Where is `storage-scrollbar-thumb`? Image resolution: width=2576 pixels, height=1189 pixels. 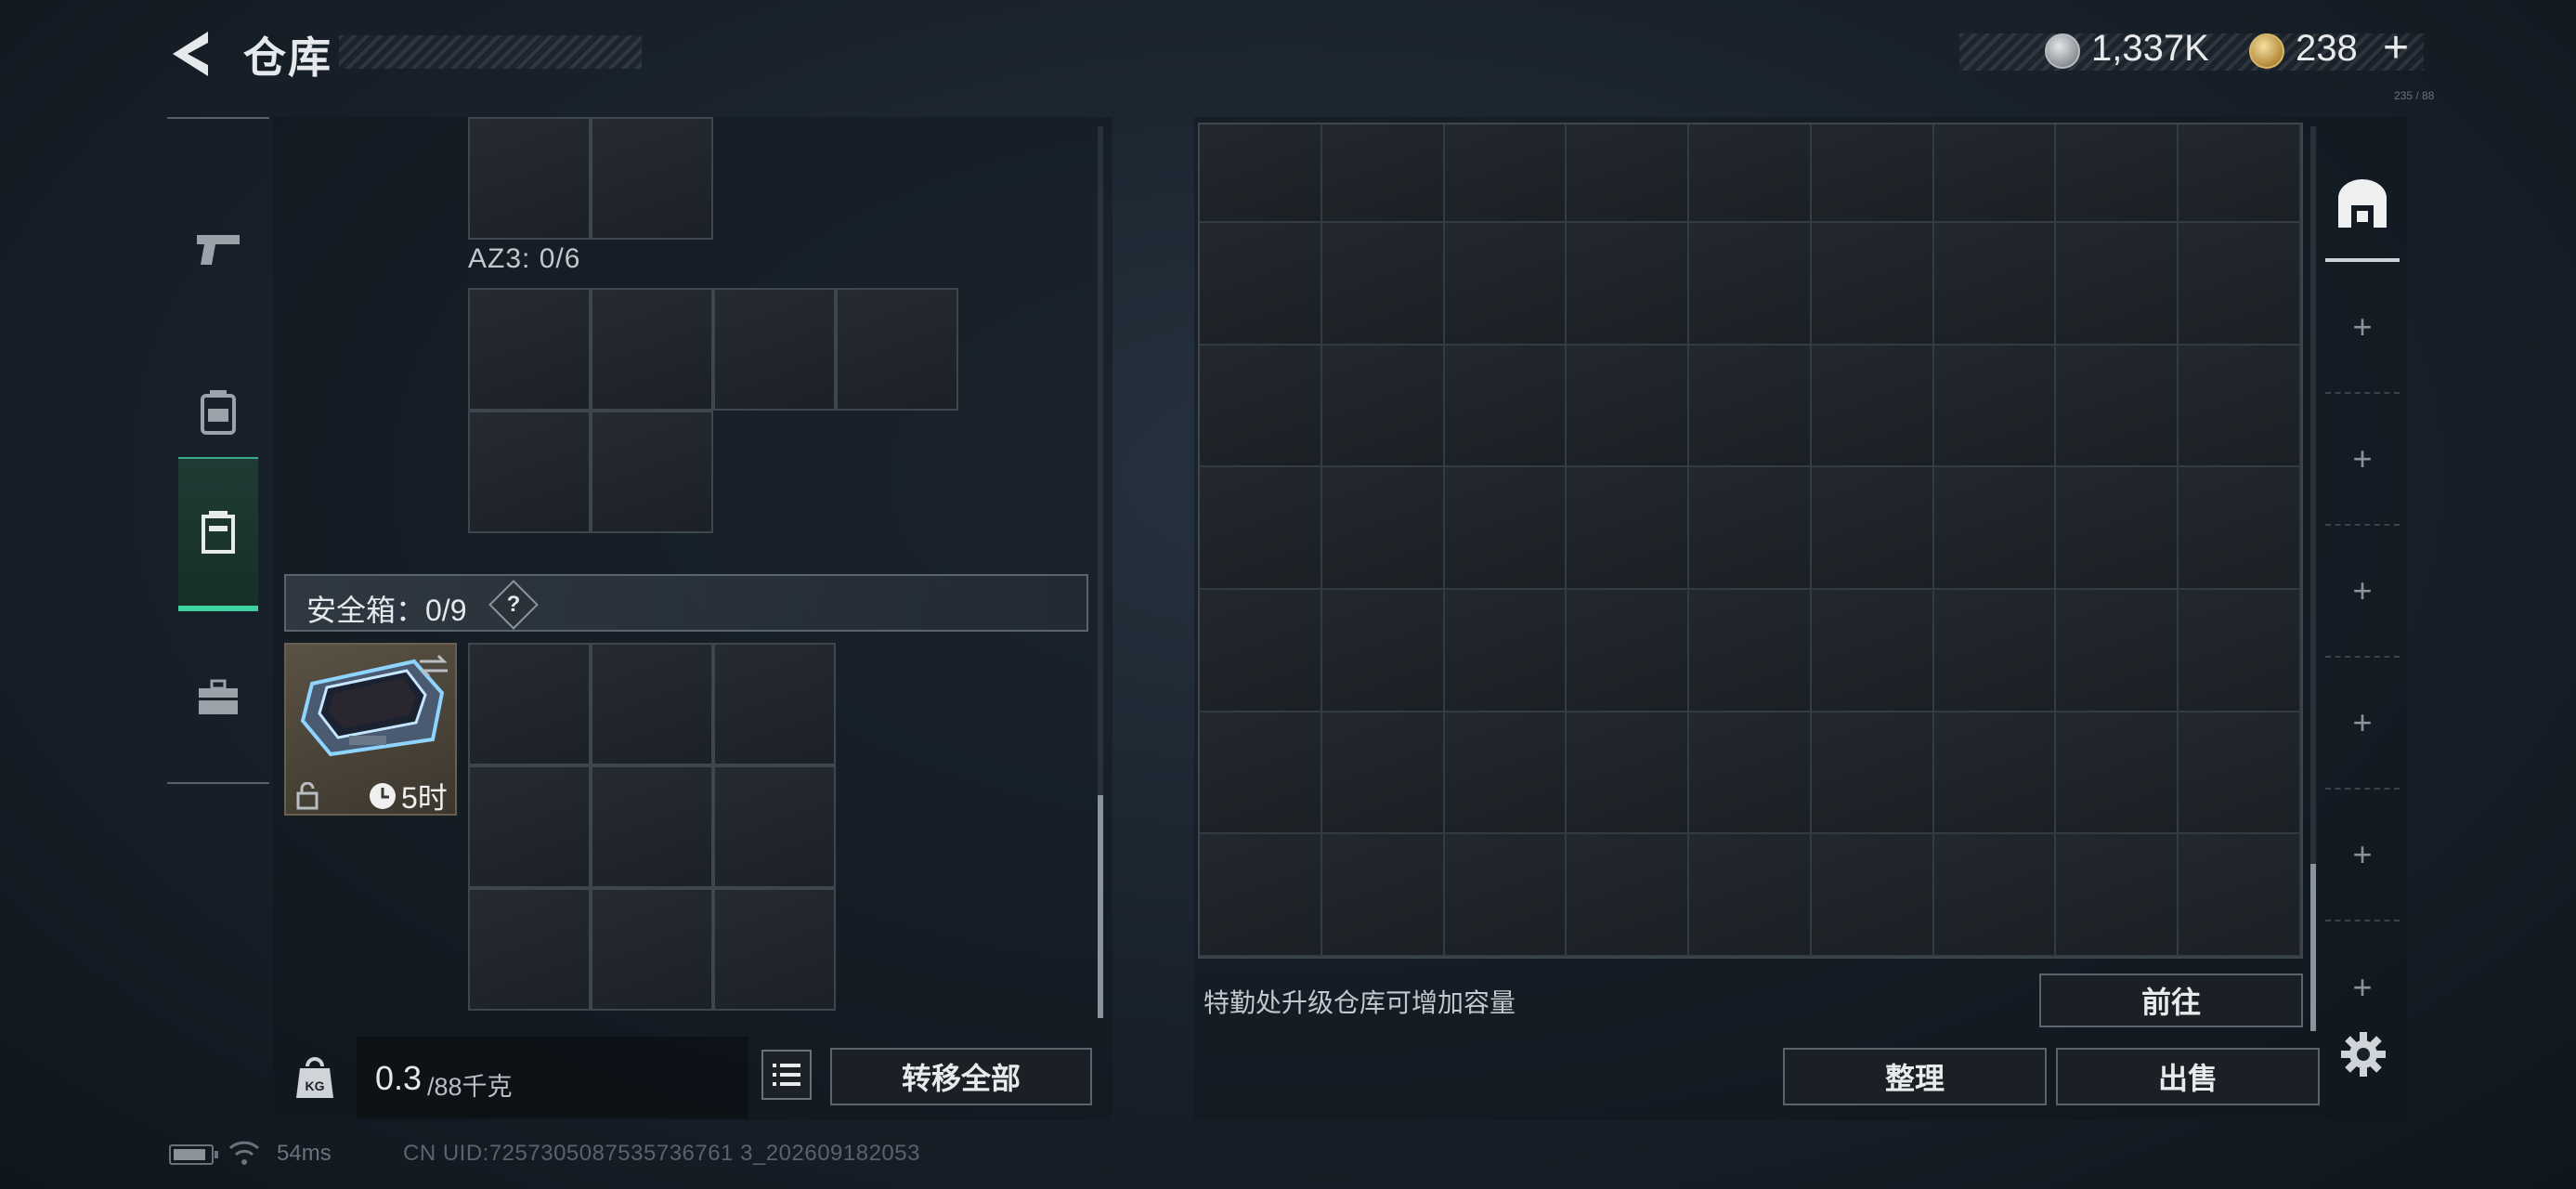 storage-scrollbar-thumb is located at coordinates (2313, 947).